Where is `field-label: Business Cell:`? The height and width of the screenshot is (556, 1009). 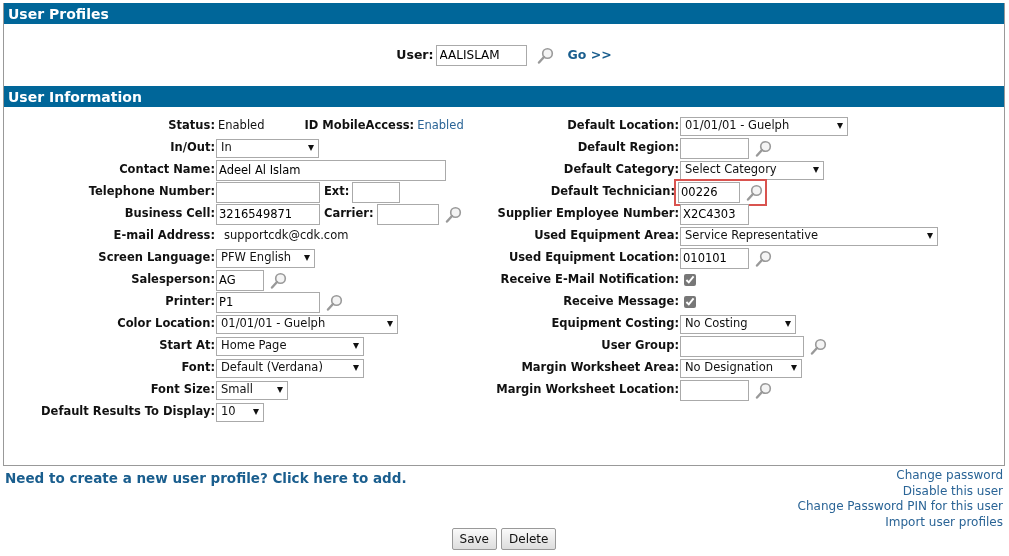
field-label: Business Cell: is located at coordinates (169, 214).